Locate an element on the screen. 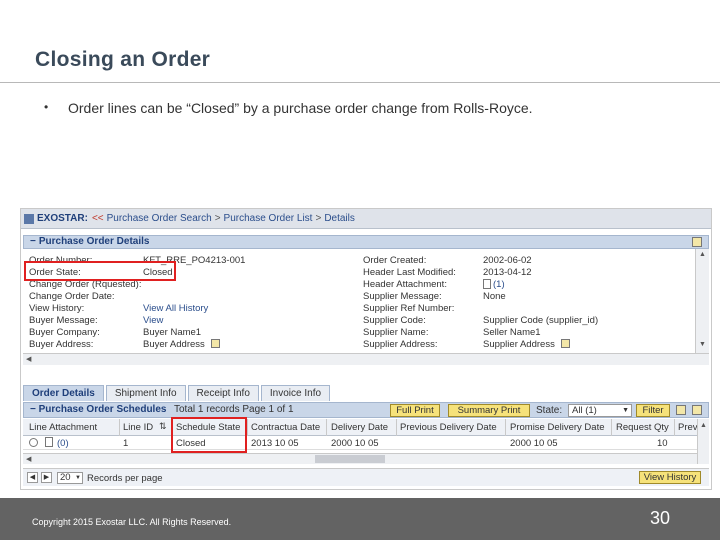 The height and width of the screenshot is (540, 720). detail-row: Header Last Modified: 2013-04-12 is located at coordinates (528, 272).